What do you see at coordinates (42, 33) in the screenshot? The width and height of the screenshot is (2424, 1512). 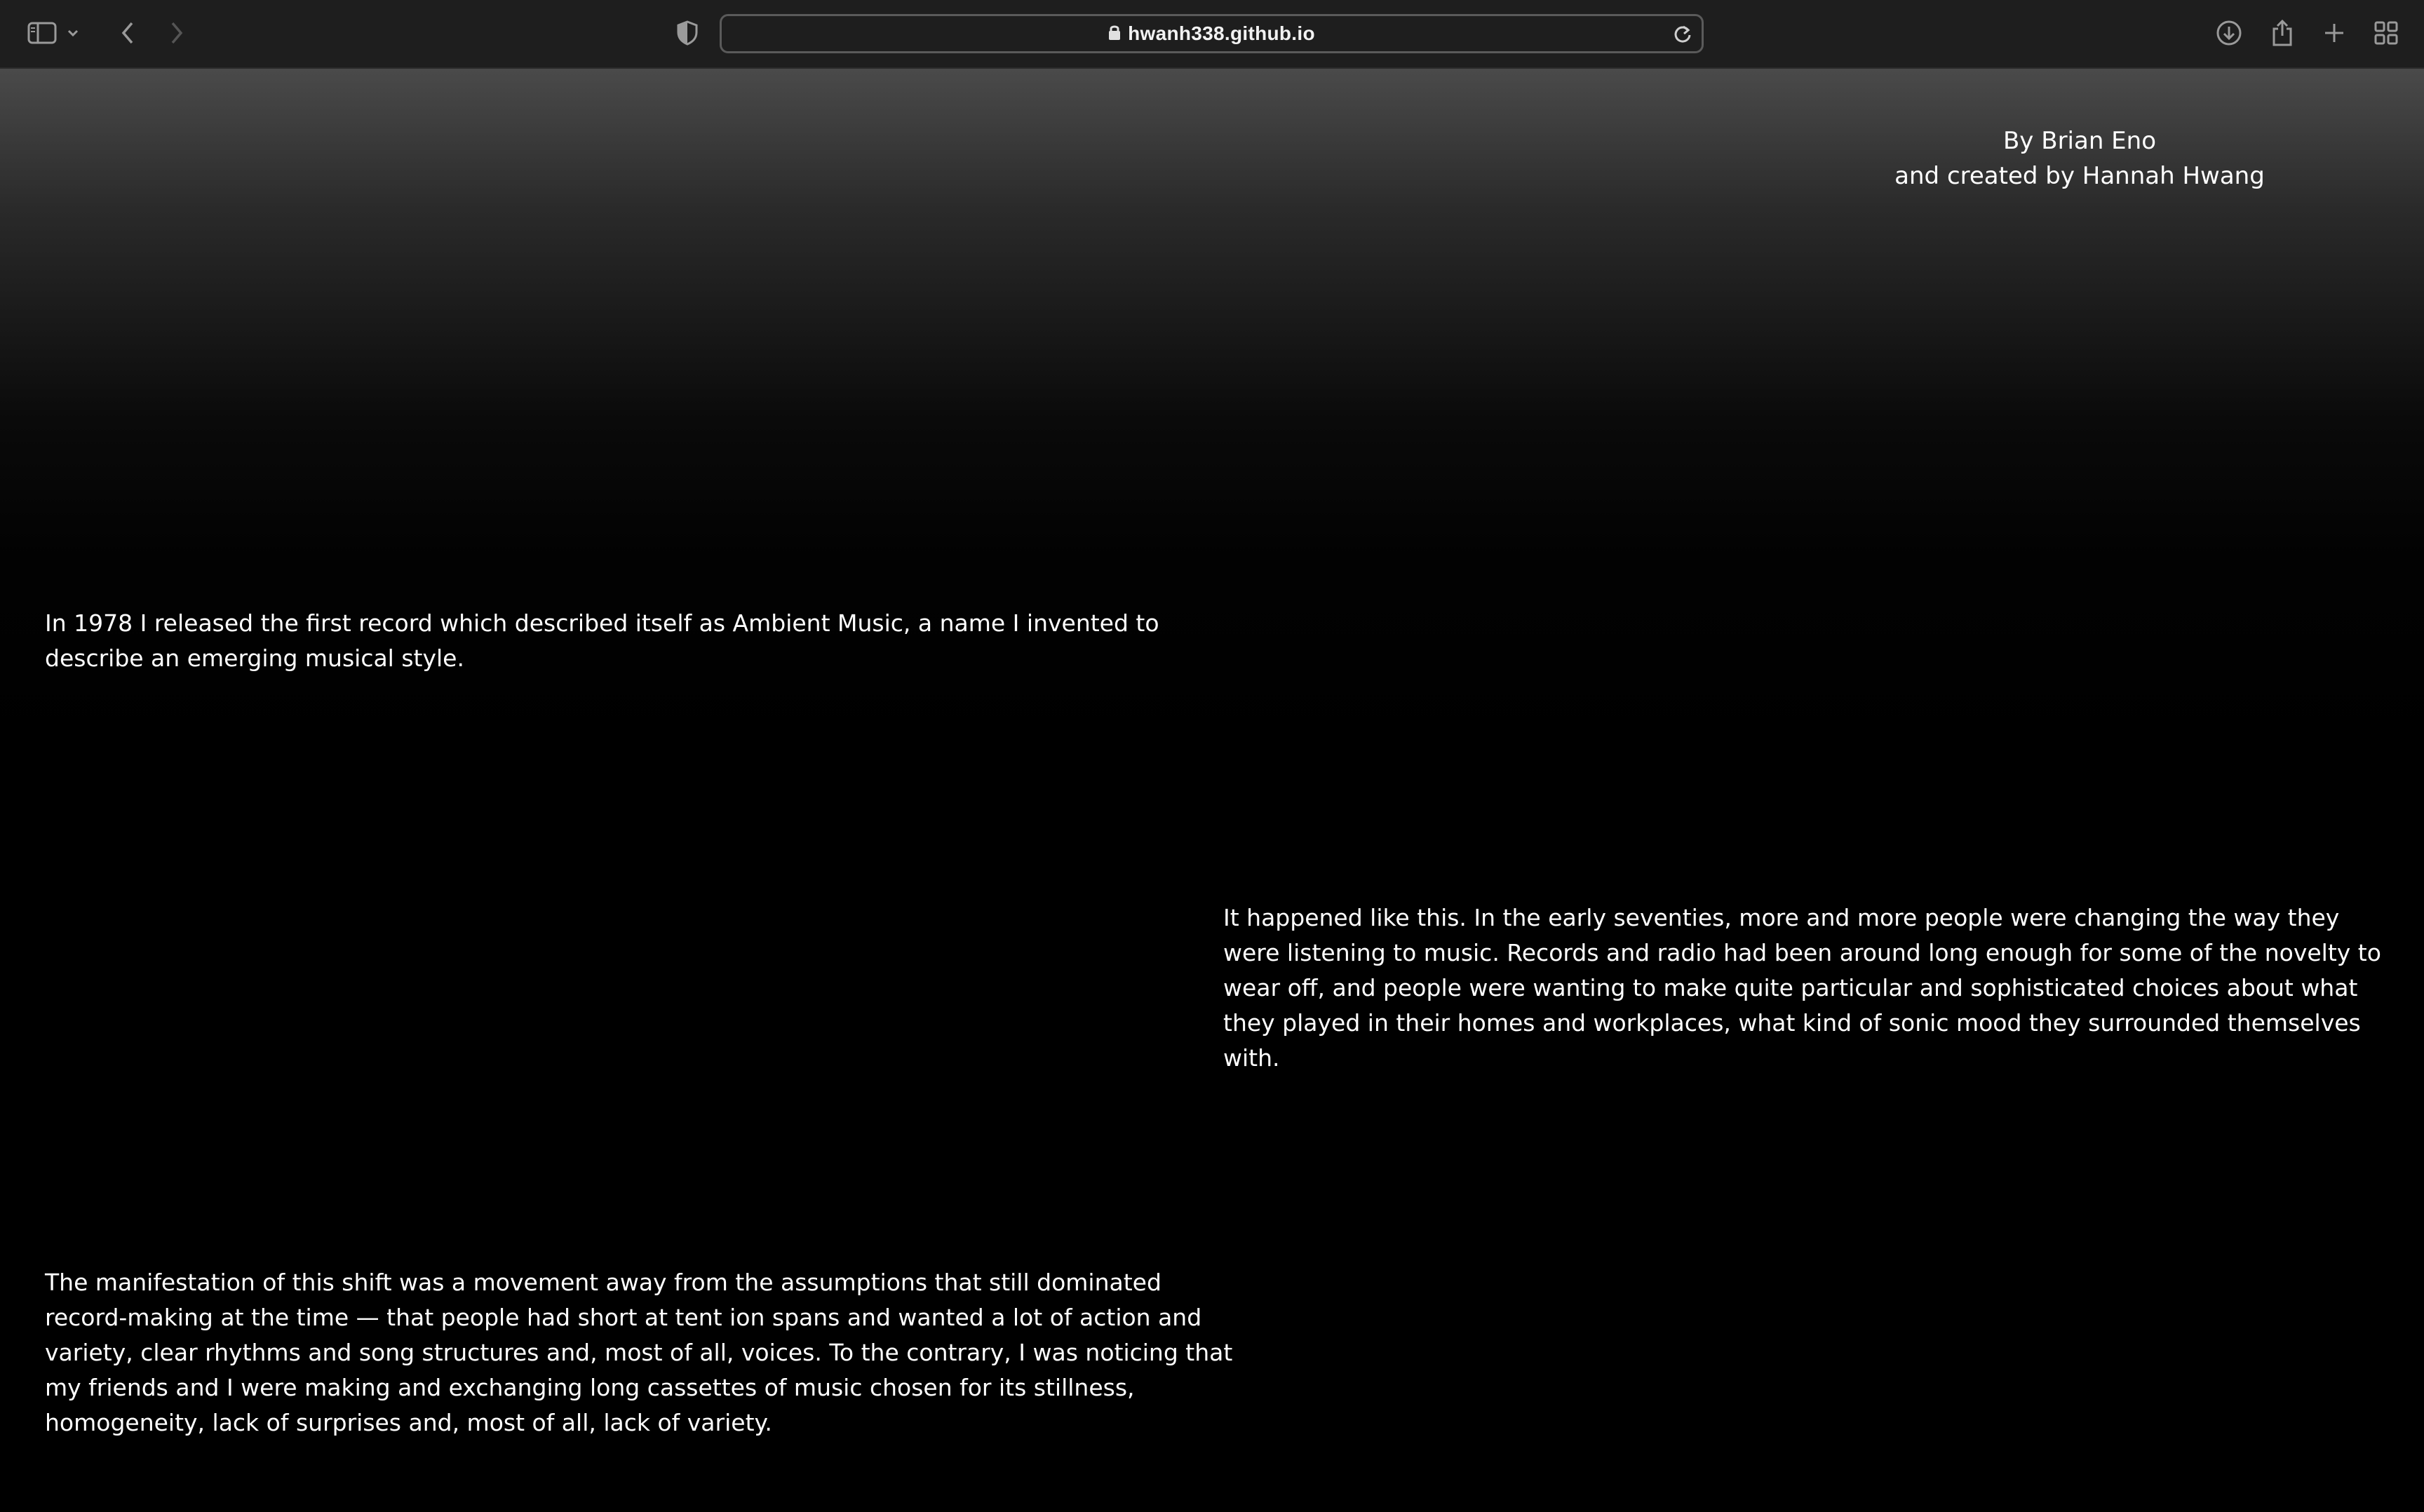 I see `sidebar-icon` at bounding box center [42, 33].